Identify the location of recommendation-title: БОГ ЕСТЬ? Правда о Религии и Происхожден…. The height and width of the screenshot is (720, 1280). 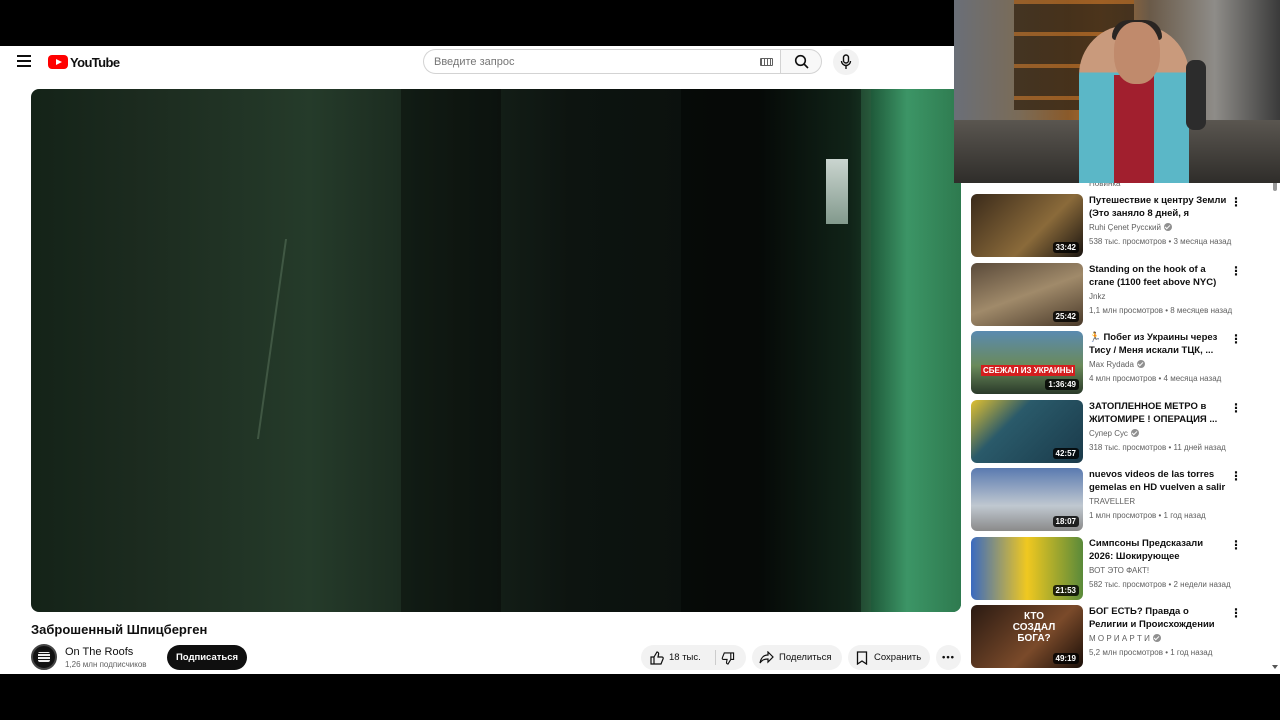
(1158, 618).